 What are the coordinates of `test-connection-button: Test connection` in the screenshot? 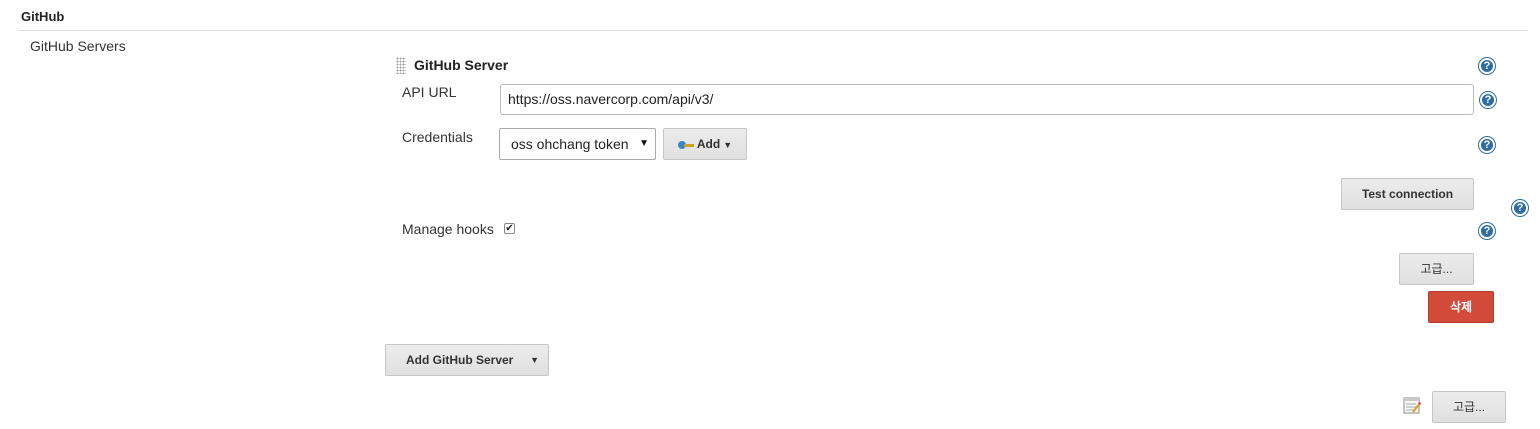 It's located at (1407, 194).